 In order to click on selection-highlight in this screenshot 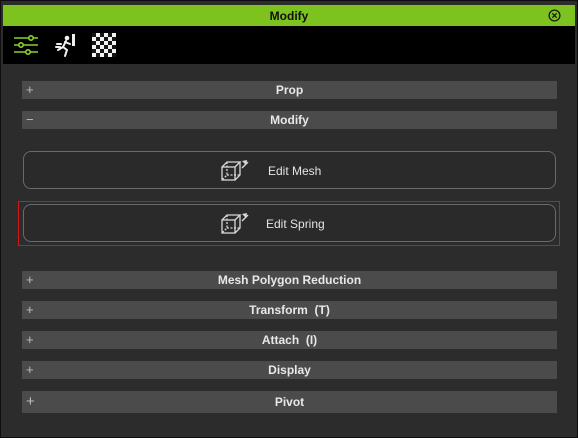, I will do `click(289, 223)`.